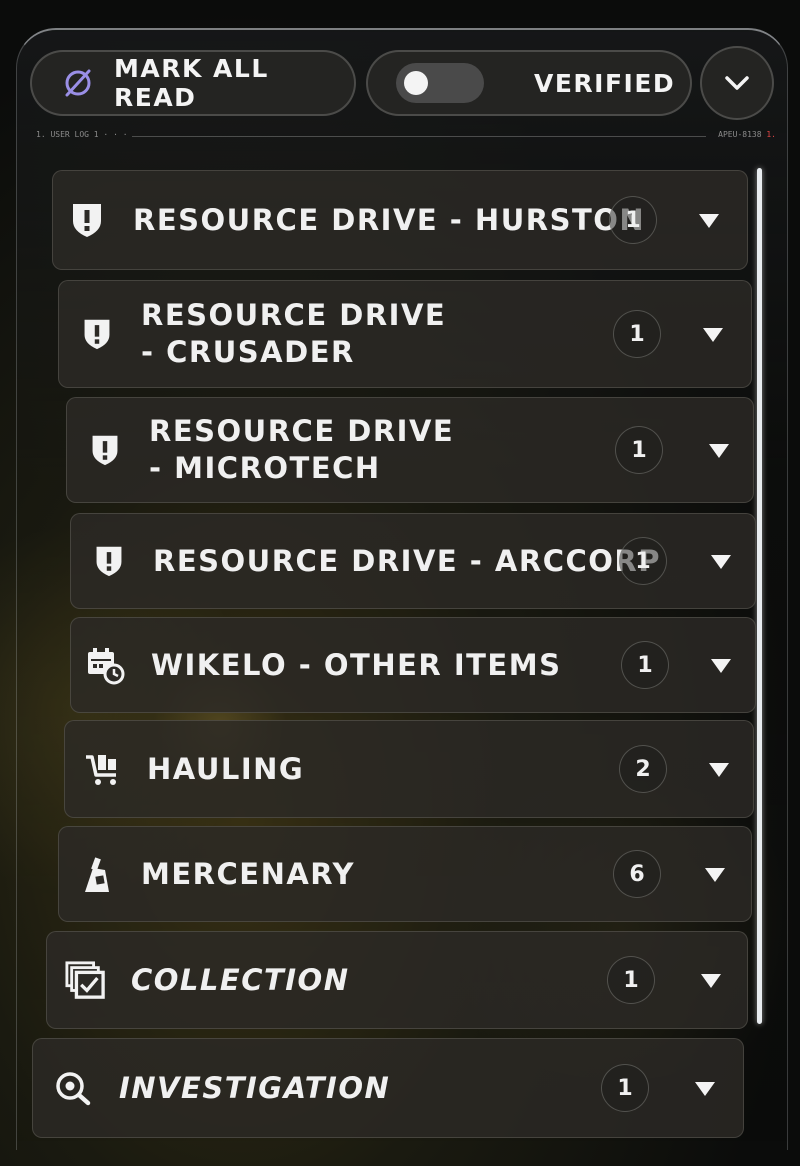 Image resolution: width=800 pixels, height=1166 pixels. What do you see at coordinates (771, 134) in the screenshot?
I see `log-strip-suffix: 1.` at bounding box center [771, 134].